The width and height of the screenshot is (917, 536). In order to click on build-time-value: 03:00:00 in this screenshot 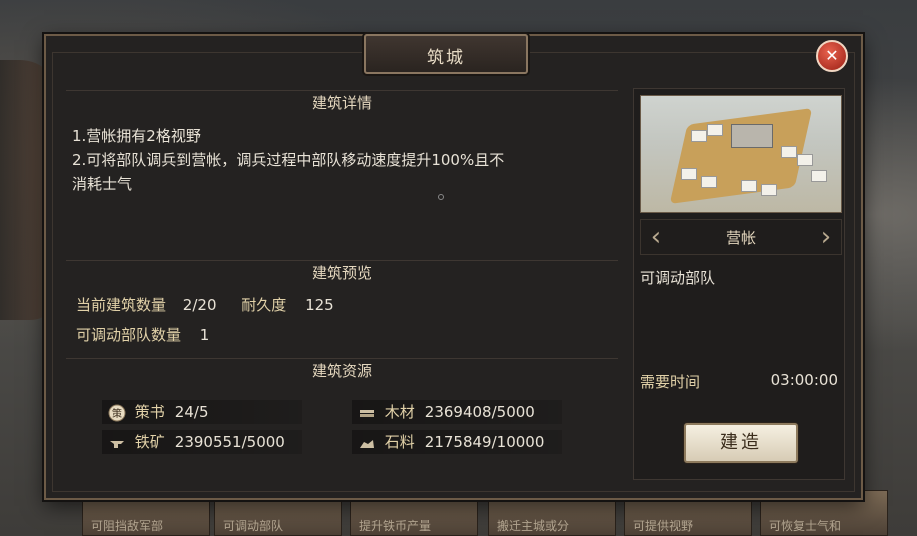, I will do `click(804, 380)`.